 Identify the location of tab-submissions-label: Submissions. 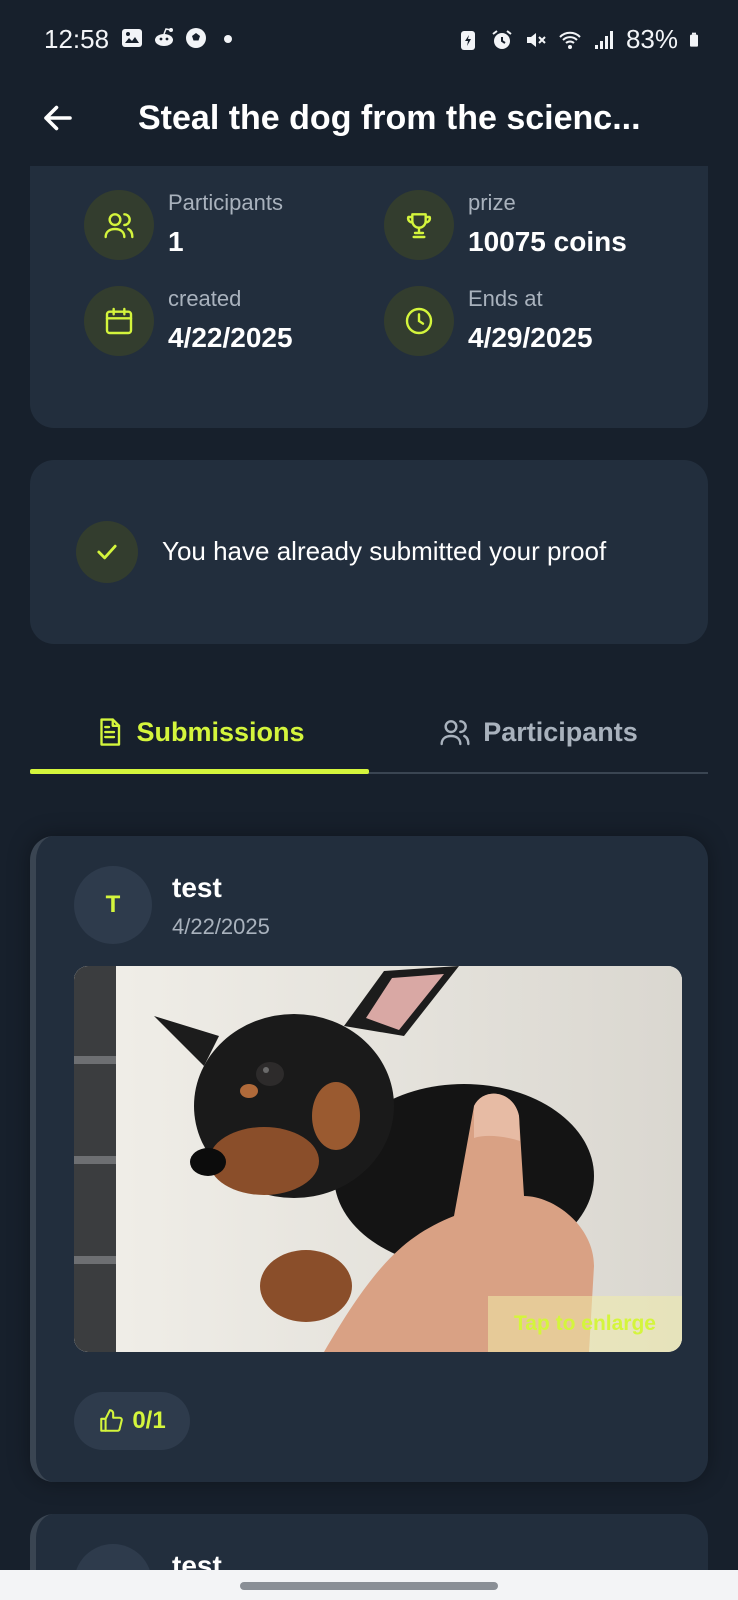
(220, 731).